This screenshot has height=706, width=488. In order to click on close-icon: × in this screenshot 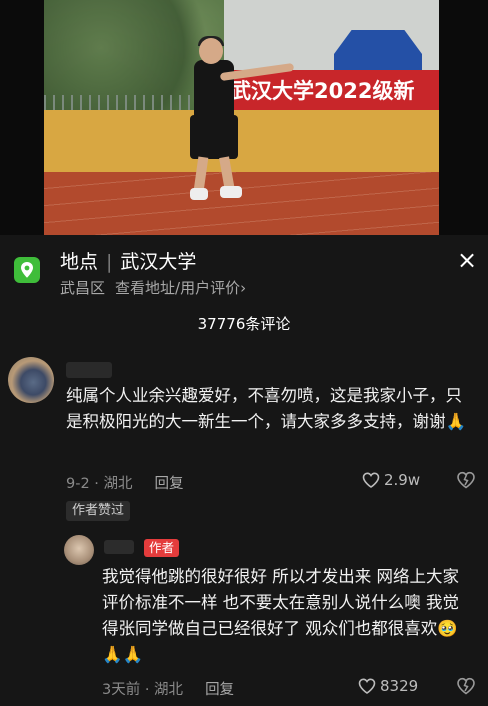, I will do `click(467, 260)`.